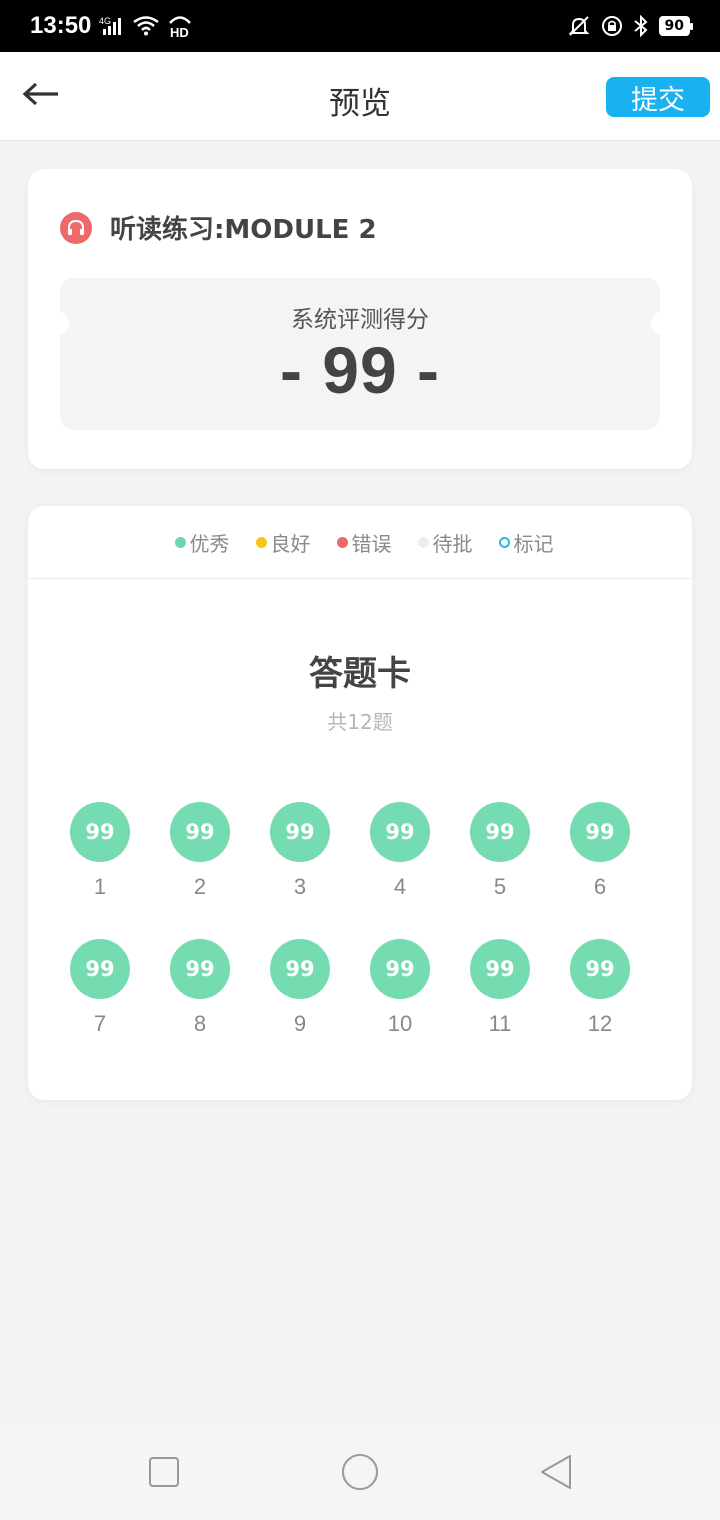 This screenshot has width=720, height=1520. I want to click on legend-item: 良好, so click(283, 542).